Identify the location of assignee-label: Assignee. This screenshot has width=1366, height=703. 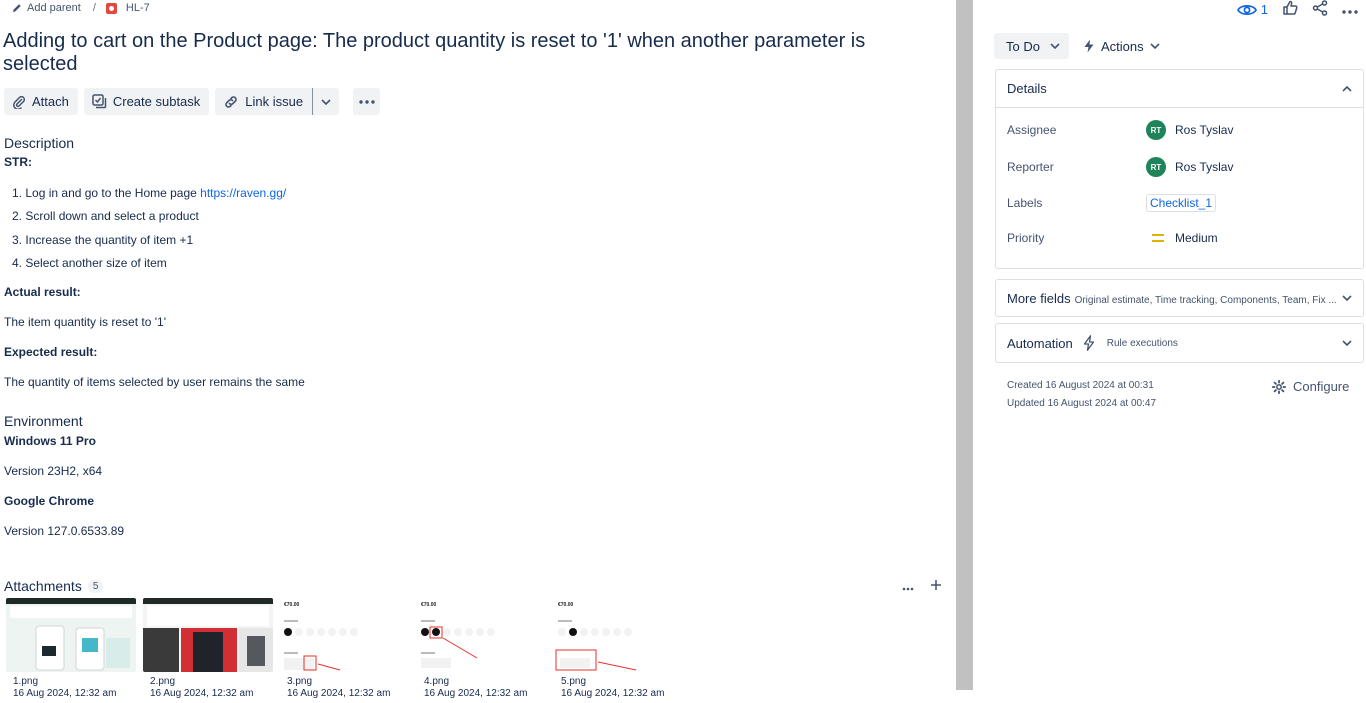
(1032, 130).